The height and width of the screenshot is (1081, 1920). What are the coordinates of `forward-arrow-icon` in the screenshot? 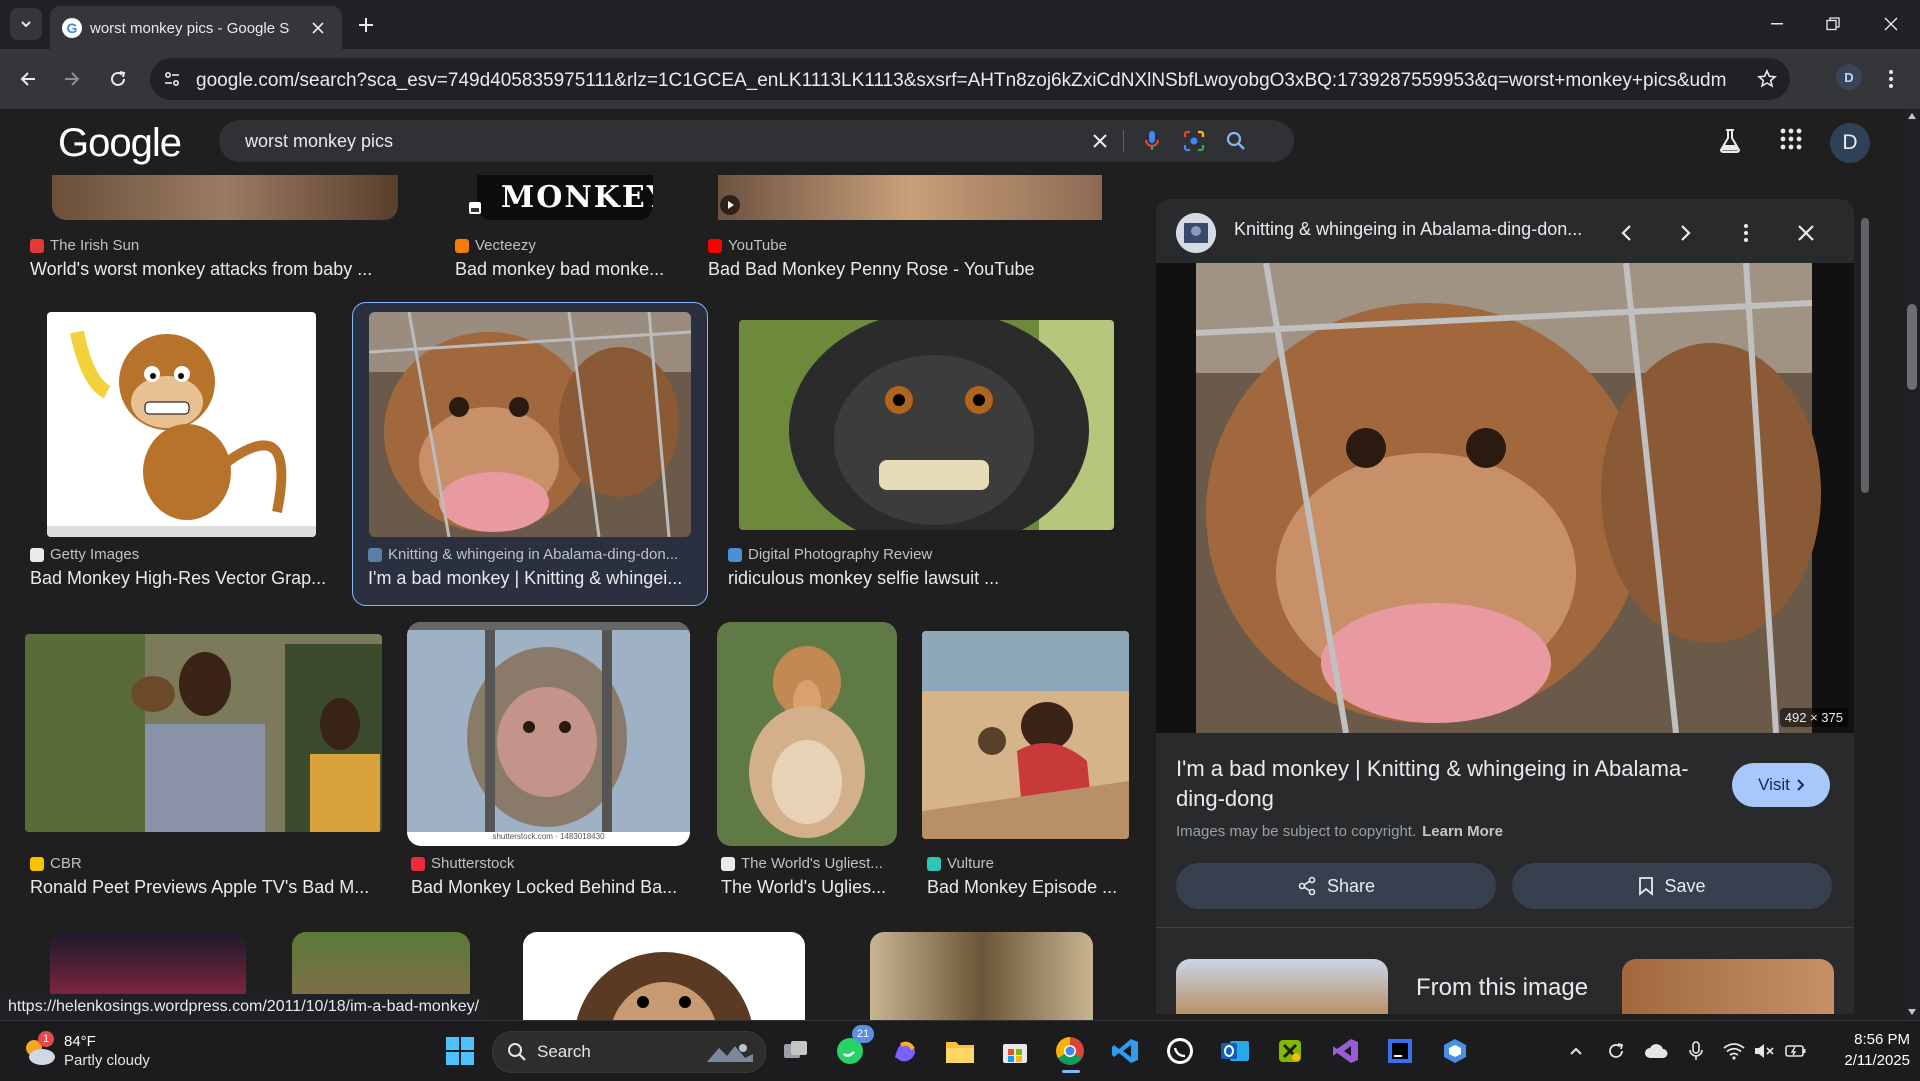 It's located at (72, 79).